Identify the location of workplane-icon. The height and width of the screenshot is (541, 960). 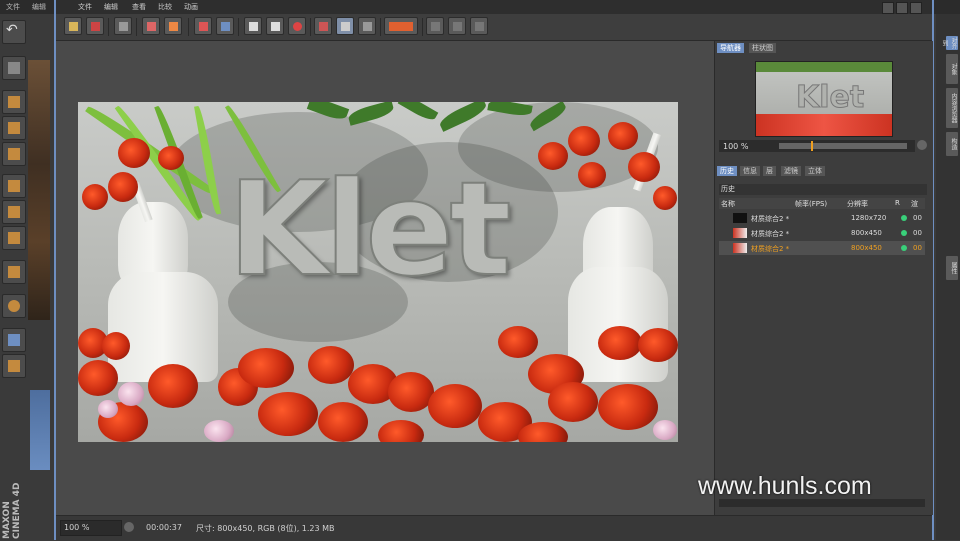
(14, 366).